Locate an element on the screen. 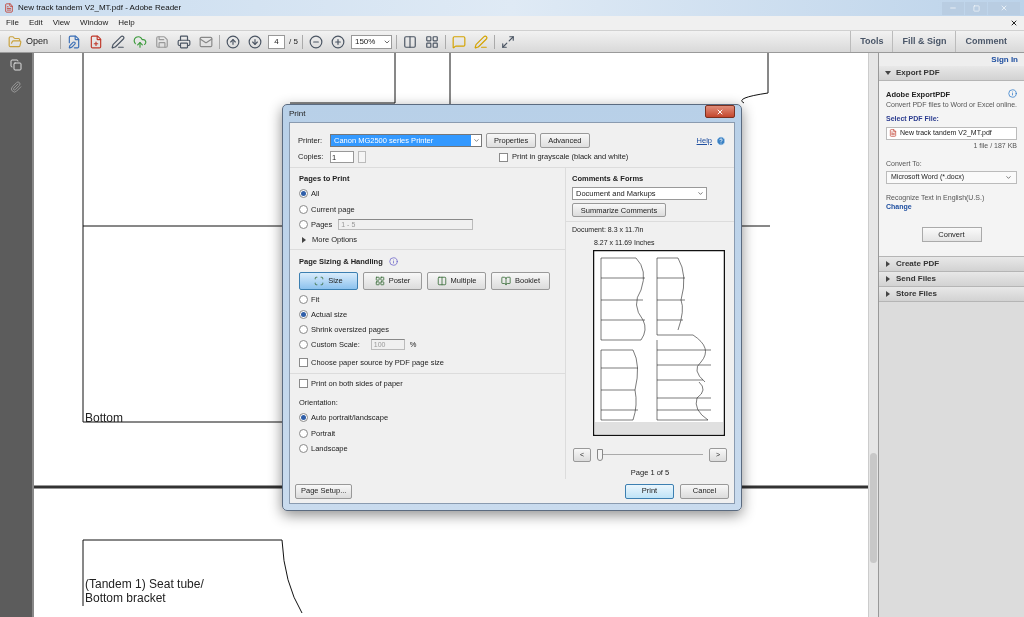 Image resolution: width=1024 pixels, height=617 pixels. zoom-dropdown: 150% is located at coordinates (371, 41).